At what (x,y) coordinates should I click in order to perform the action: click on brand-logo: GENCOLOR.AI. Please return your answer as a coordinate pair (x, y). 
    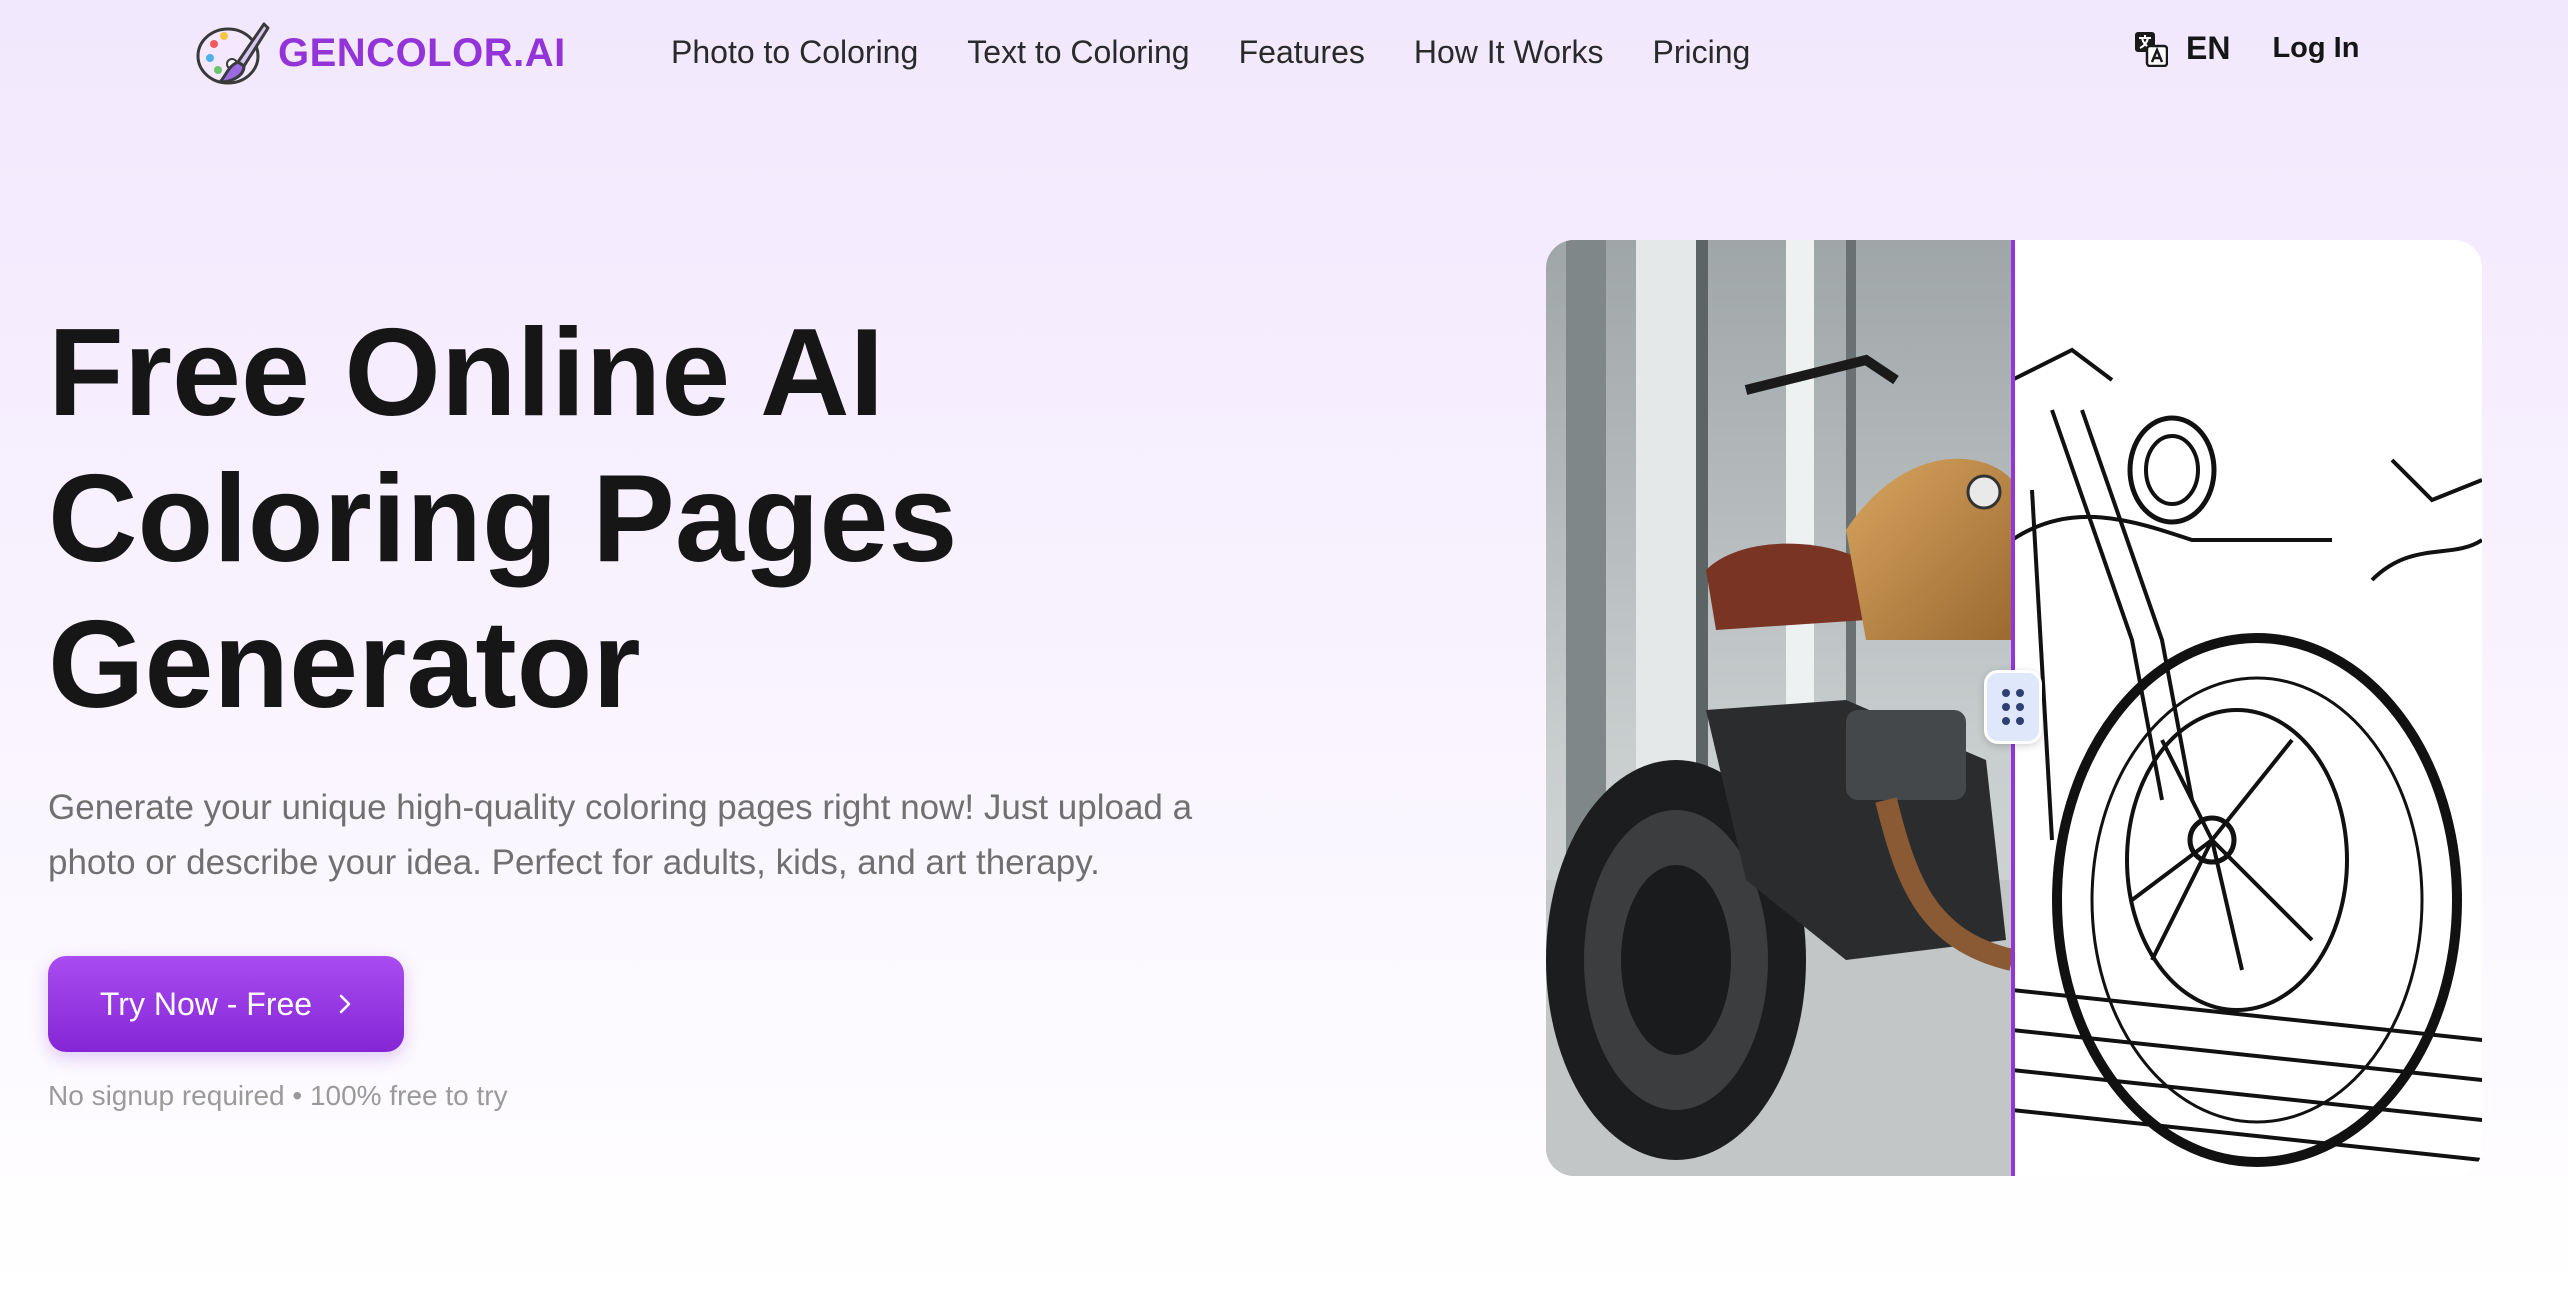
    Looking at the image, I should click on (380, 53).